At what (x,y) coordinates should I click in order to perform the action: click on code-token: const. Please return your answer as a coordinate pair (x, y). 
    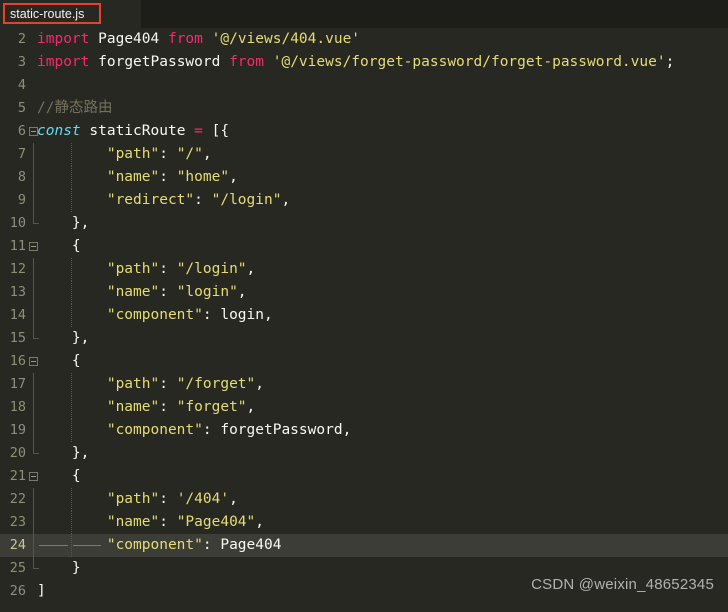
    Looking at the image, I should click on (59, 131).